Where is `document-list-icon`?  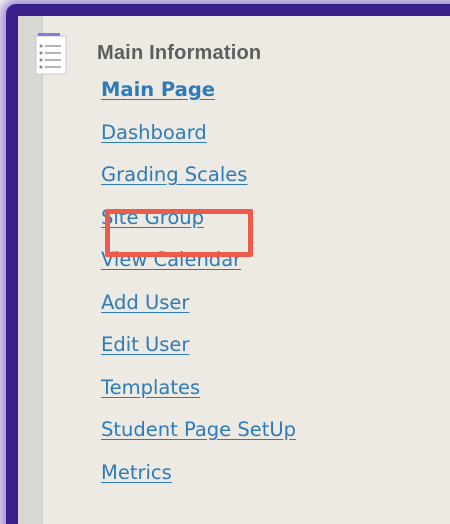 document-list-icon is located at coordinates (51, 54).